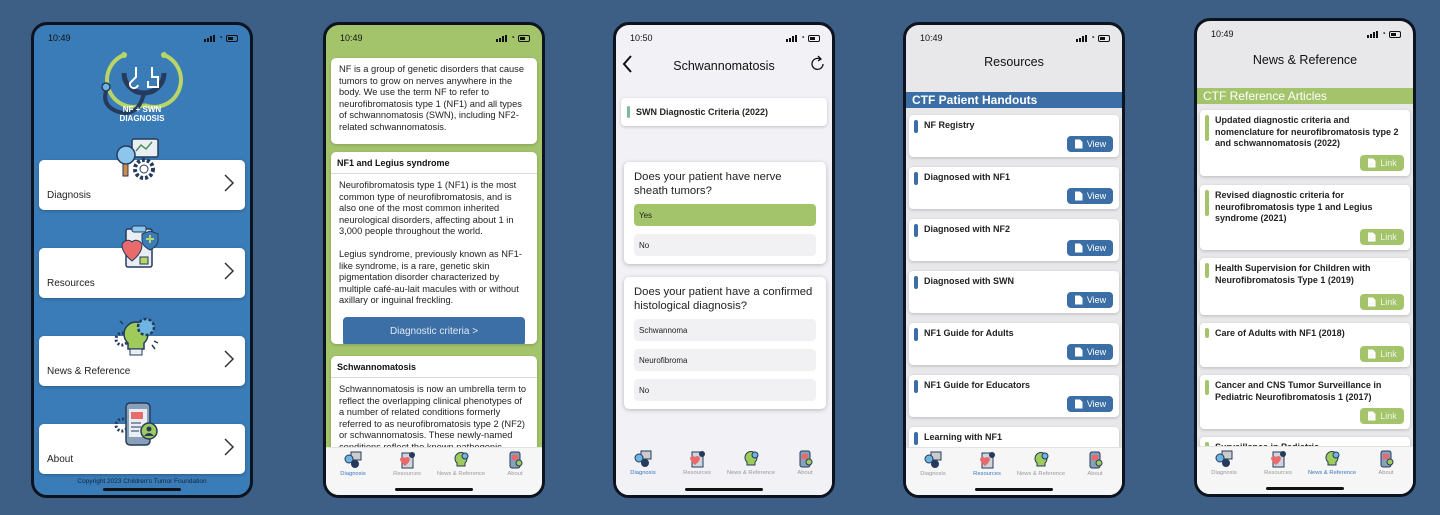 The image size is (1440, 515). What do you see at coordinates (1305, 60) in the screenshot?
I see `page-title: News & Reference` at bounding box center [1305, 60].